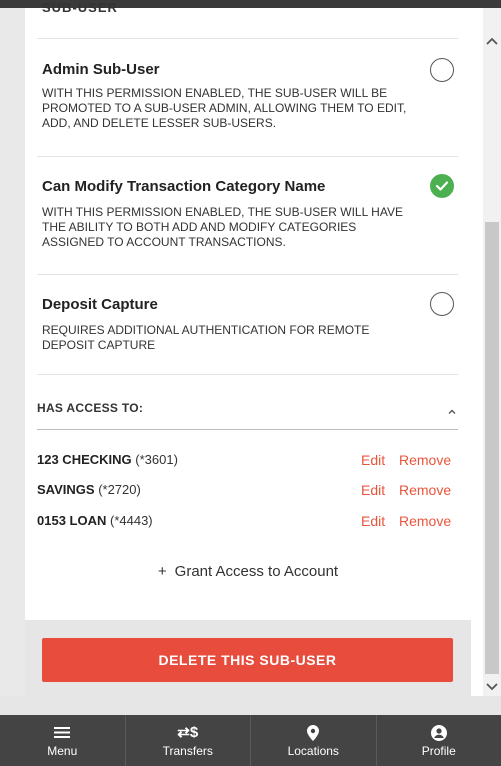 The image size is (501, 766). I want to click on nav-item-profile: Profile, so click(439, 740).